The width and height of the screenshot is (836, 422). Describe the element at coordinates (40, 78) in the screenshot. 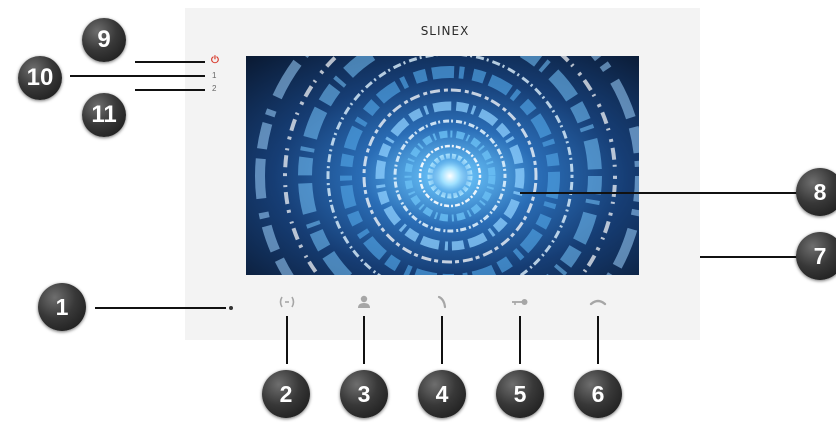

I see `callout-10: 10` at that location.